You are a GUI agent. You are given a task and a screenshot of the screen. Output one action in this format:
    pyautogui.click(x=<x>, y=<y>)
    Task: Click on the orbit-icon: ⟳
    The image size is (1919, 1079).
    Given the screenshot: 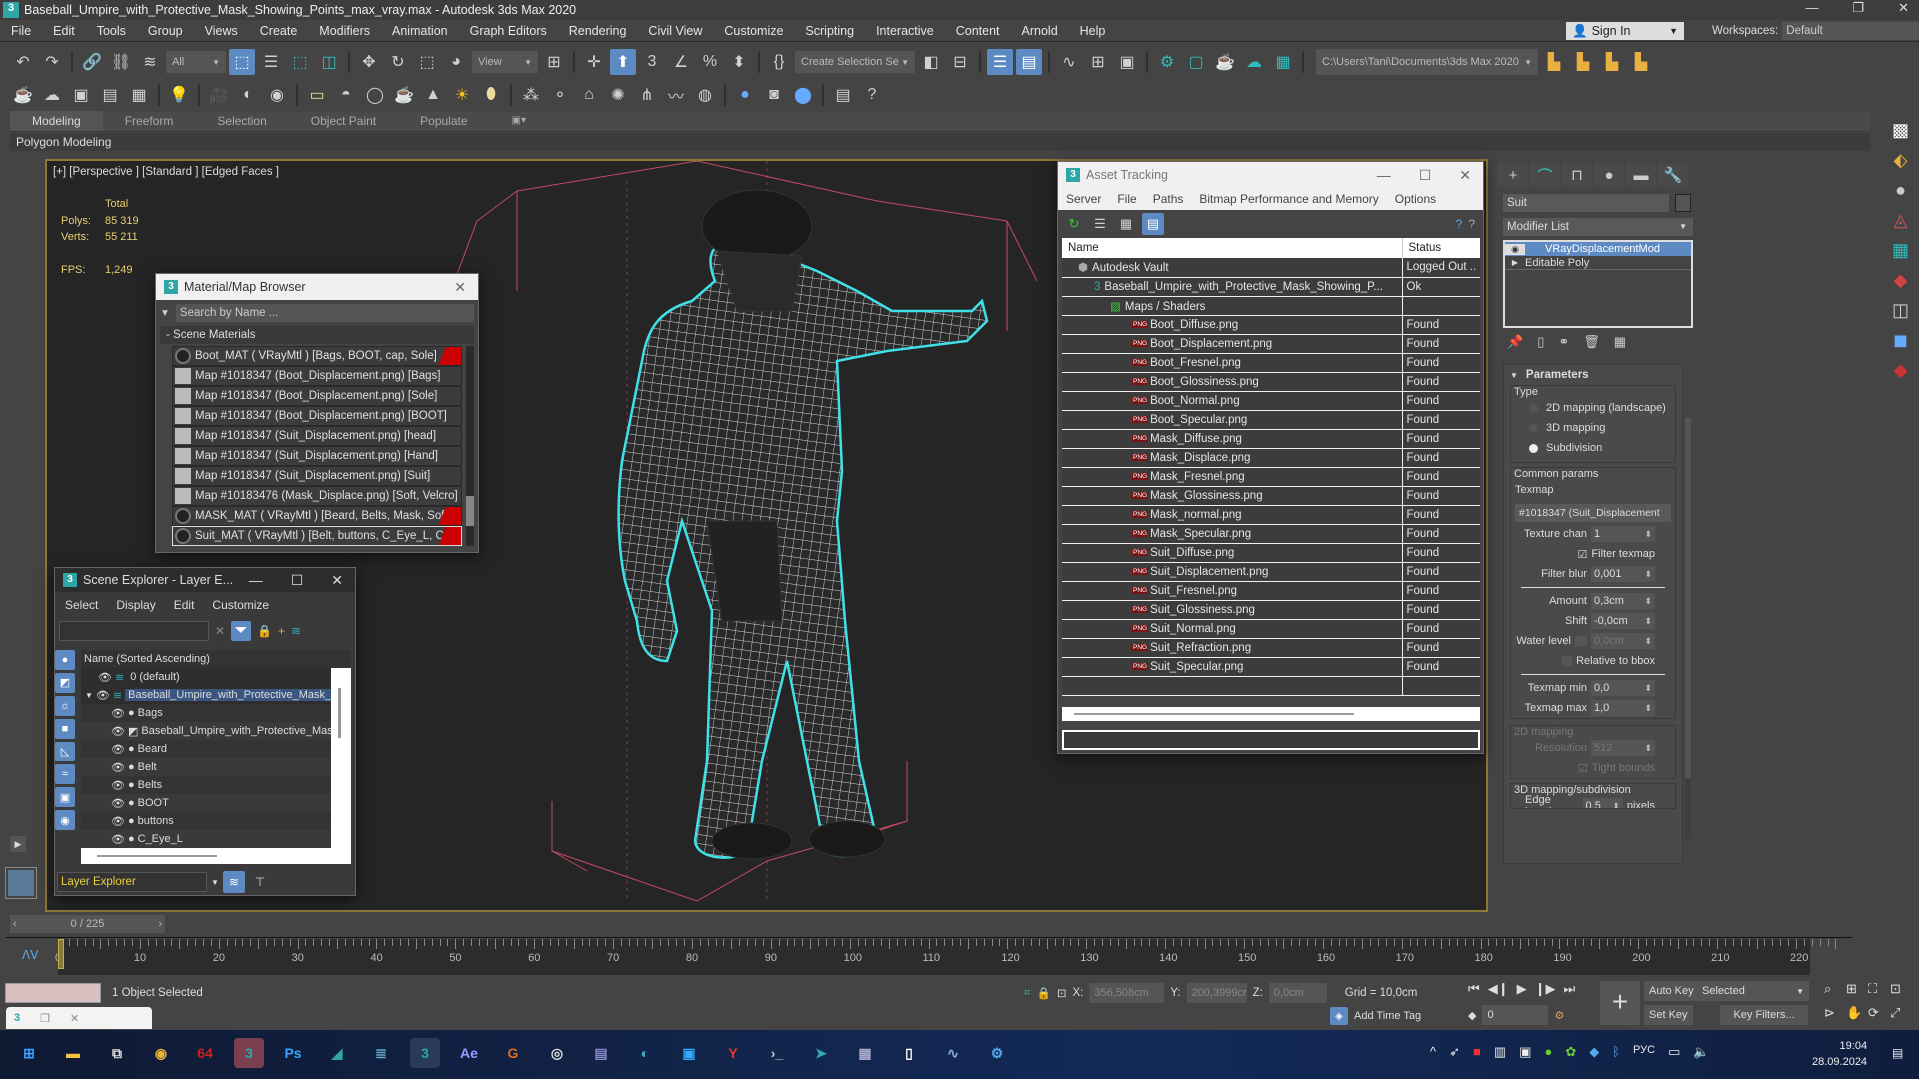 What is the action you would take?
    pyautogui.click(x=1879, y=1013)
    